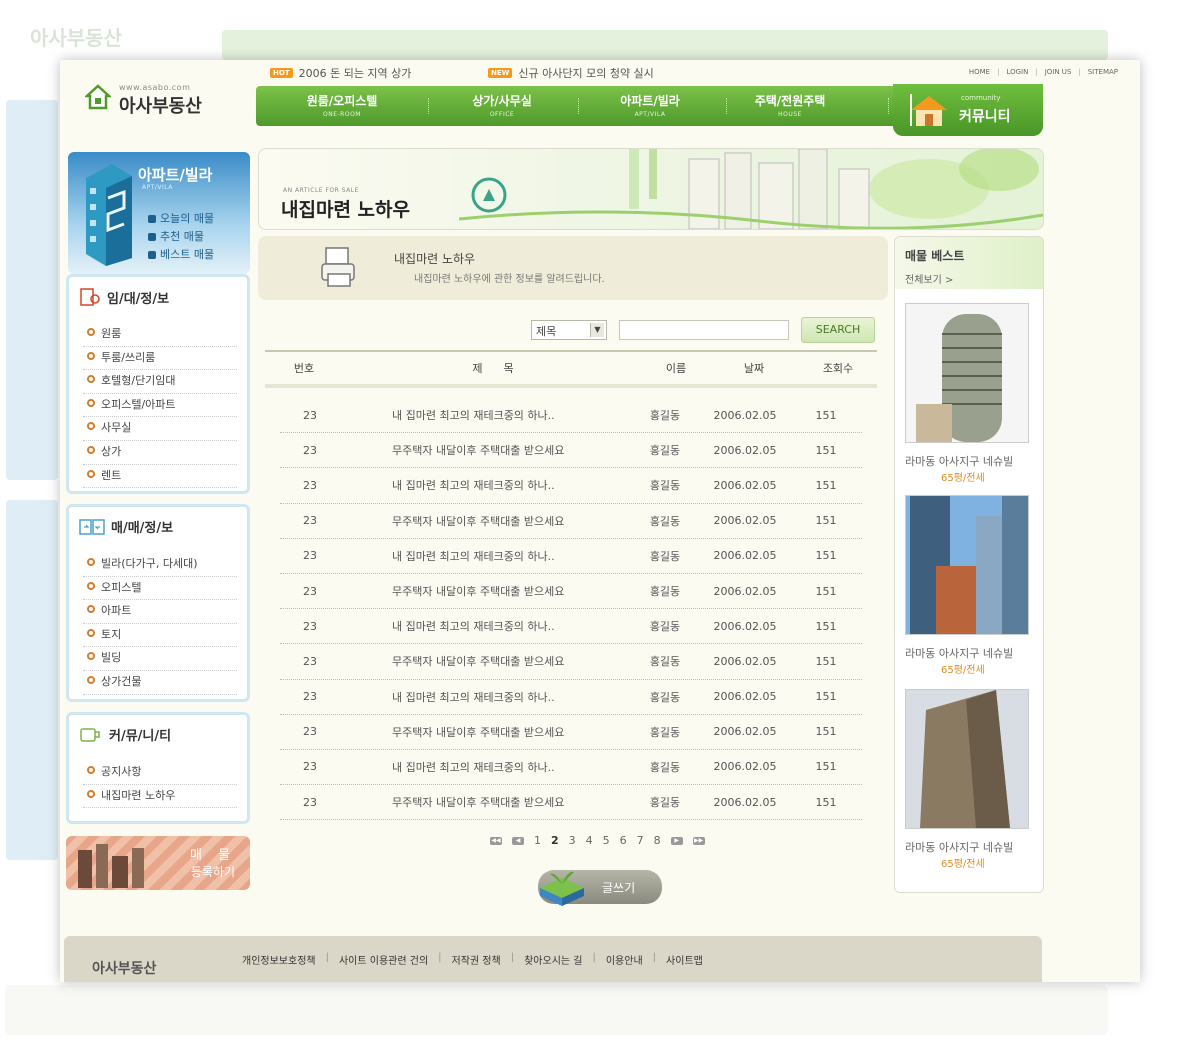 The width and height of the screenshot is (1200, 1042). I want to click on page-number: 2, so click(555, 840).